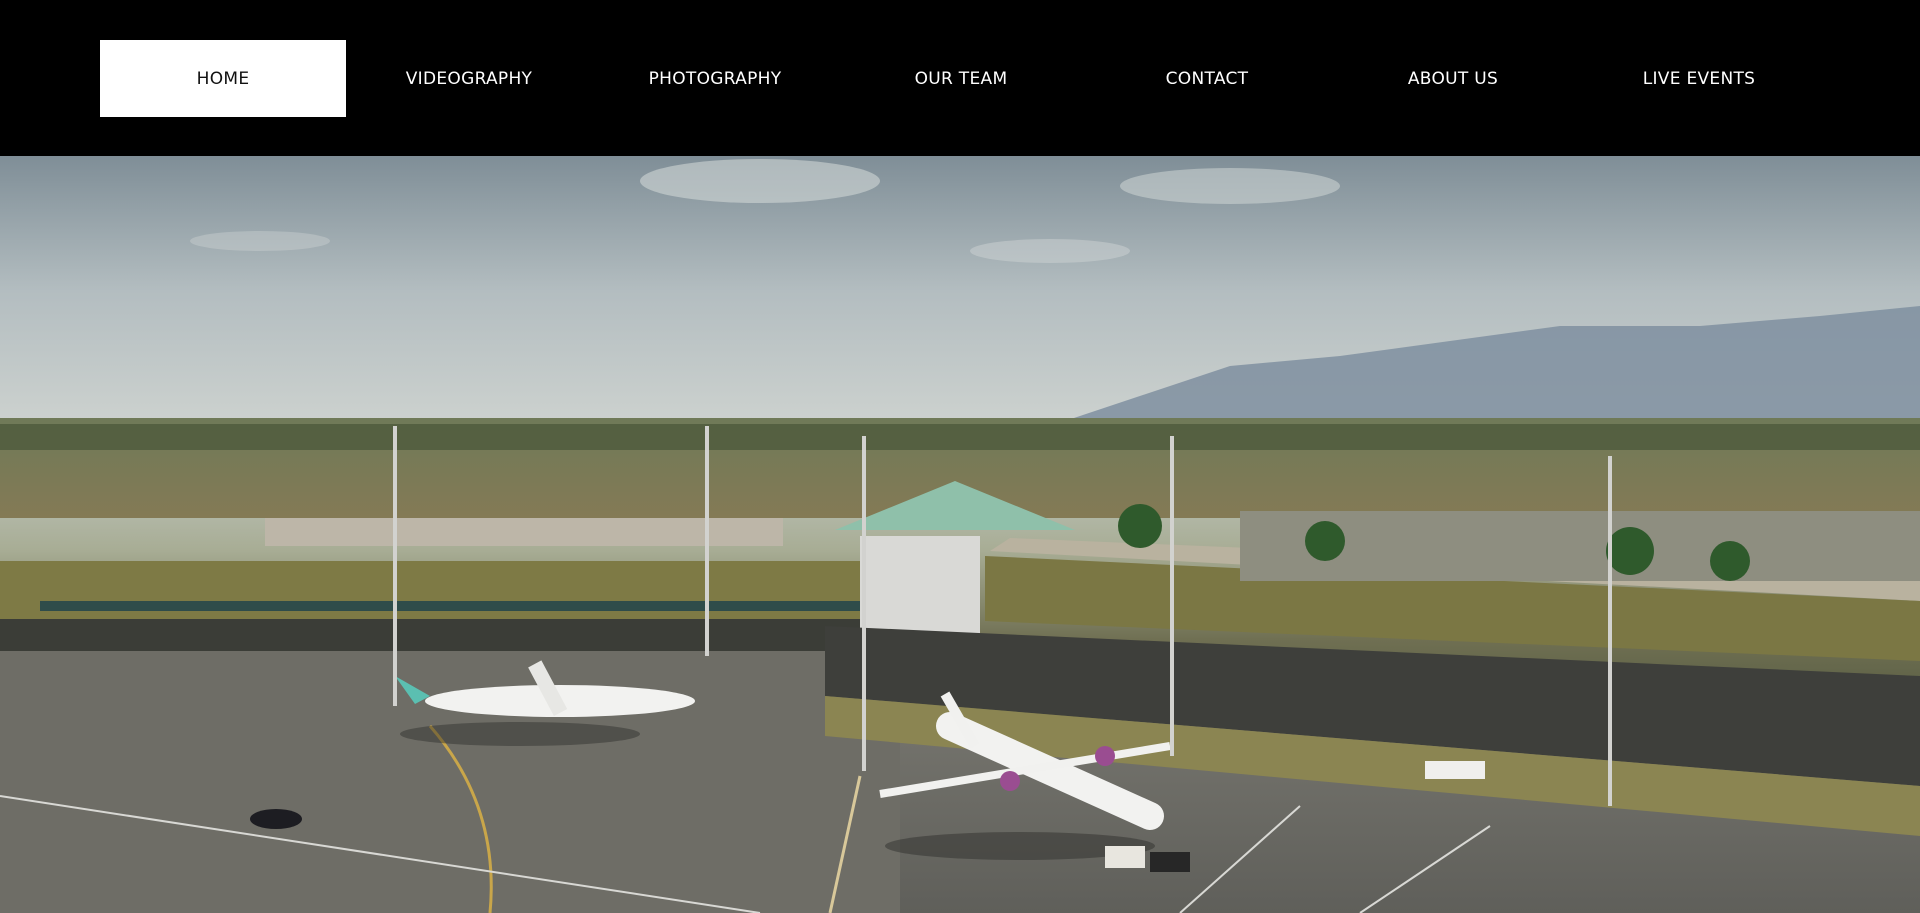  Describe the element at coordinates (223, 78) in the screenshot. I see `nav-item-home: HOME` at that location.